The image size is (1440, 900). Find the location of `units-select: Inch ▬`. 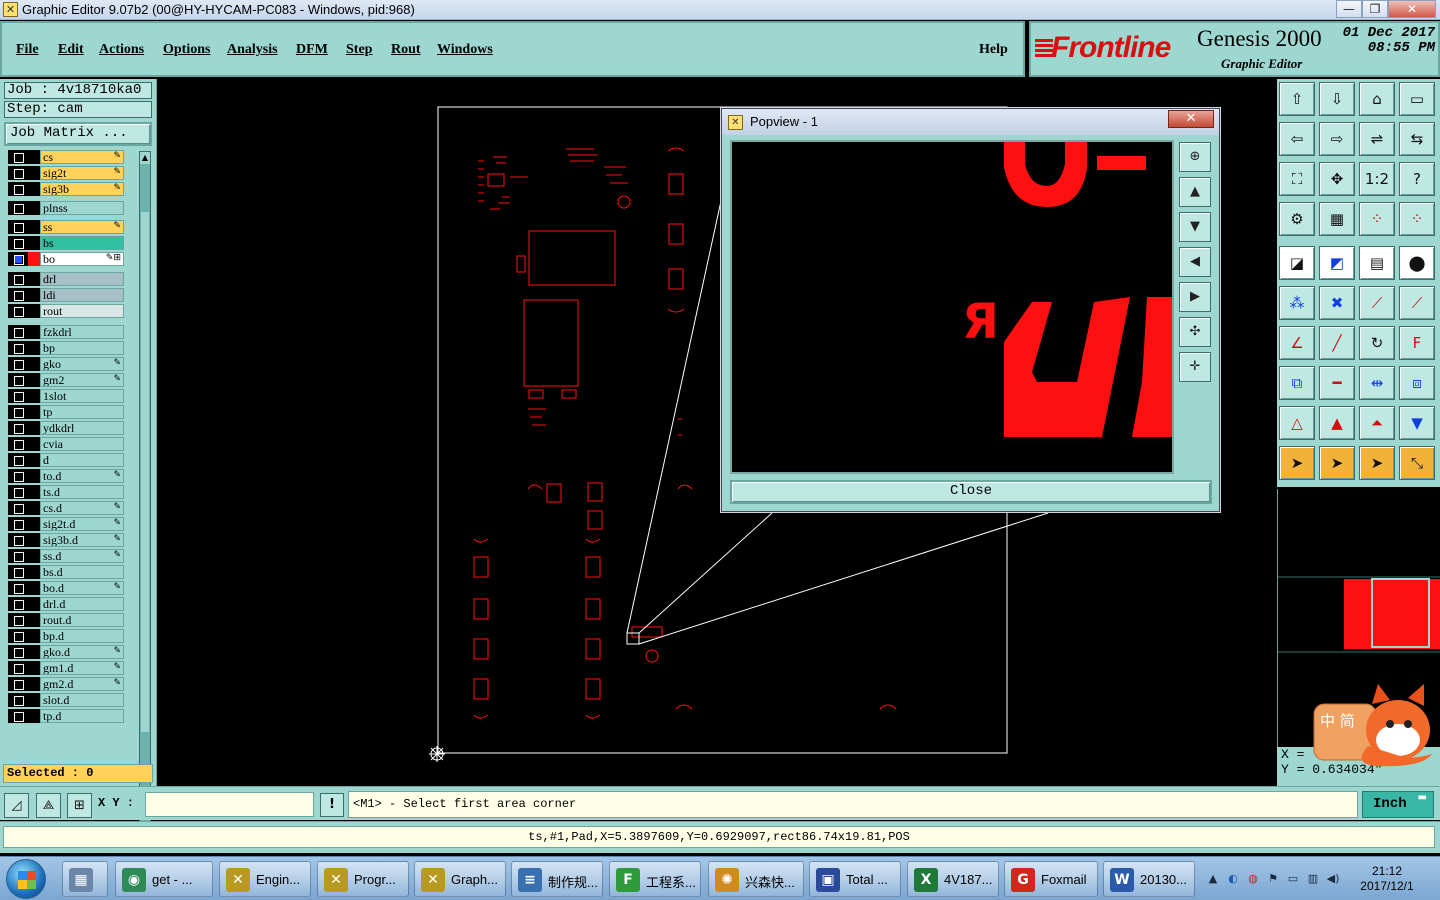

units-select: Inch ▬ is located at coordinates (1398, 804).